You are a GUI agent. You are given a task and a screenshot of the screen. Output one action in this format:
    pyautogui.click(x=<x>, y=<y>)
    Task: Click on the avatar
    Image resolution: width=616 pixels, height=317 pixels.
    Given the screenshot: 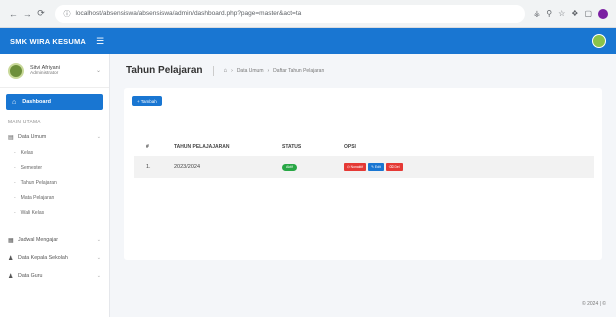 What is the action you would take?
    pyautogui.click(x=16, y=70)
    